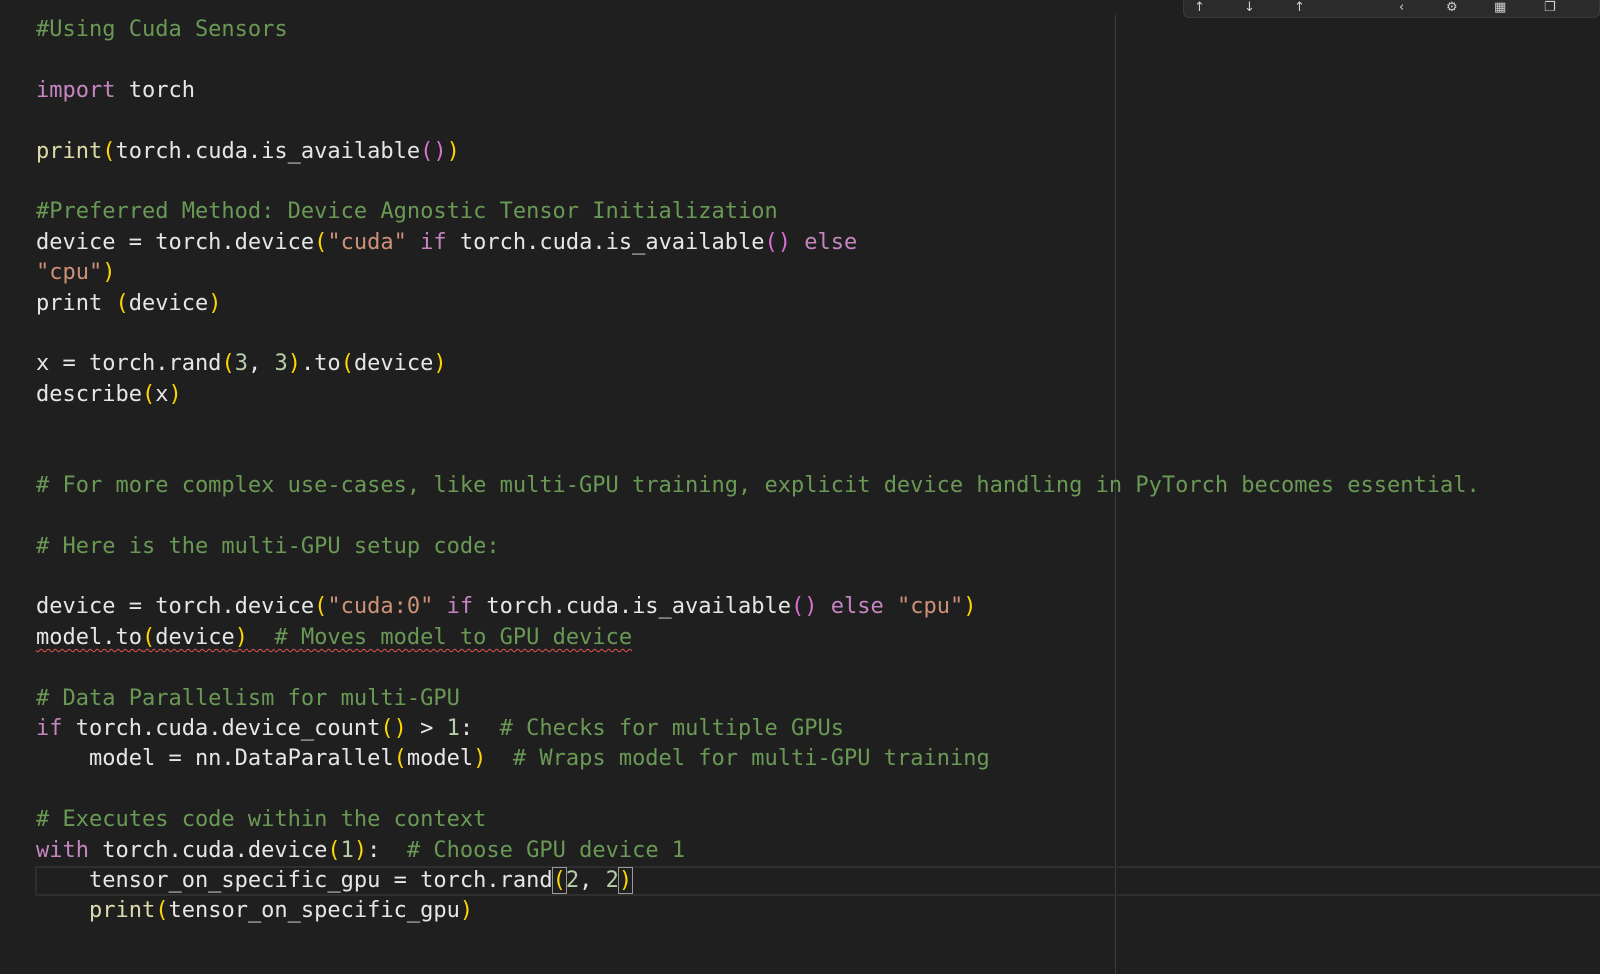  Describe the element at coordinates (148, 637) in the screenshot. I see `error-bracket-token: (` at that location.